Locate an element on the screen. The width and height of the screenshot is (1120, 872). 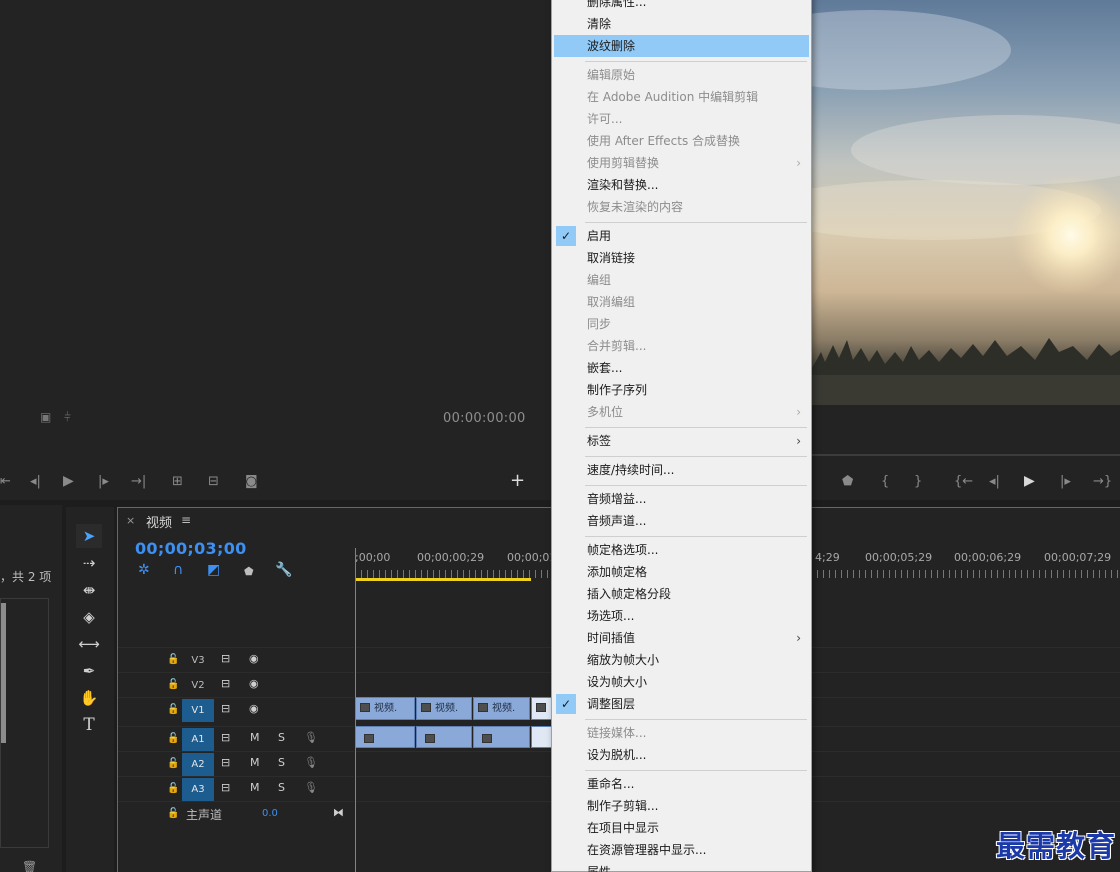
slip-tool-icon: ⟷ is located at coordinates (89, 644).